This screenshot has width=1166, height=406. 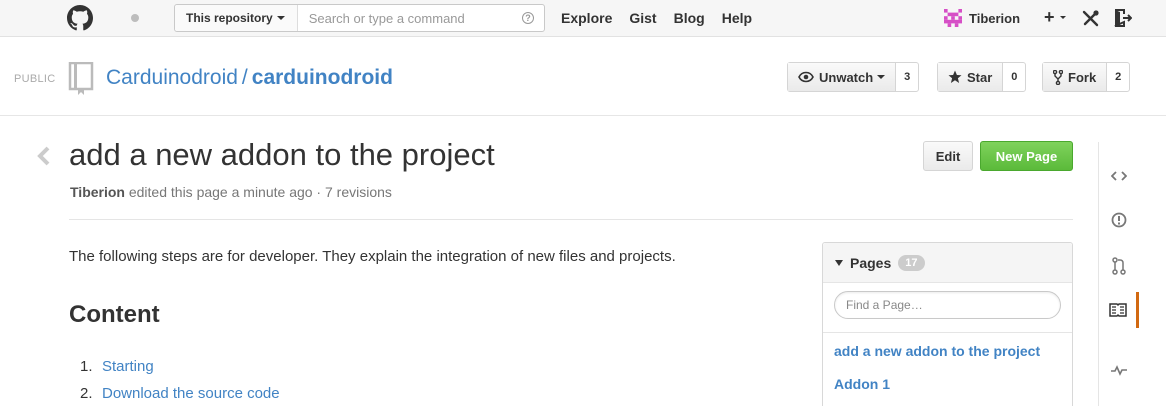 I want to click on find-page-wrap, so click(x=947, y=308).